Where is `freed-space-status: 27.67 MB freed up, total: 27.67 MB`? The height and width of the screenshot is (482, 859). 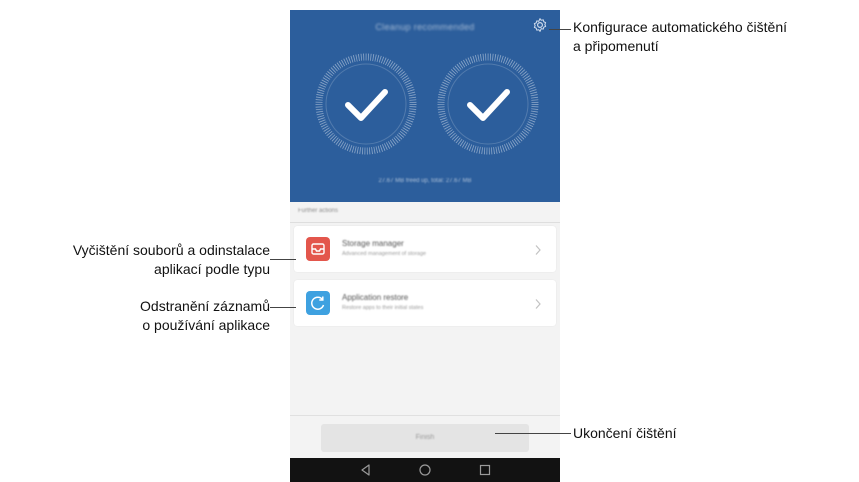
freed-space-status: 27.67 MB freed up, total: 27.67 MB is located at coordinates (425, 181).